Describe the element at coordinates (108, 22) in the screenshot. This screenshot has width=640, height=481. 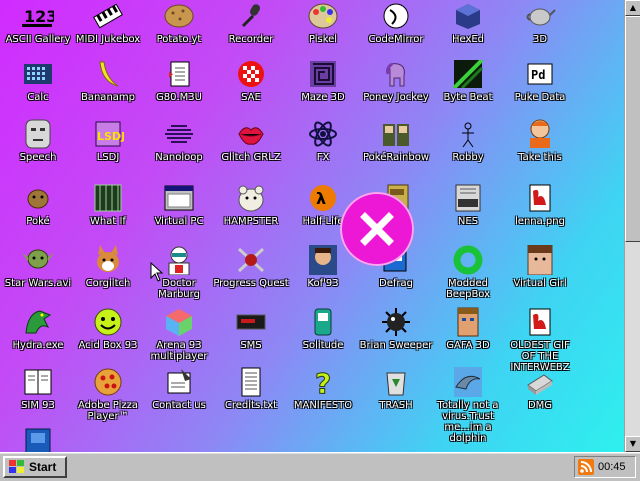
I see `desktop-icon-midi-jukebox: MIDI Jukebox` at that location.